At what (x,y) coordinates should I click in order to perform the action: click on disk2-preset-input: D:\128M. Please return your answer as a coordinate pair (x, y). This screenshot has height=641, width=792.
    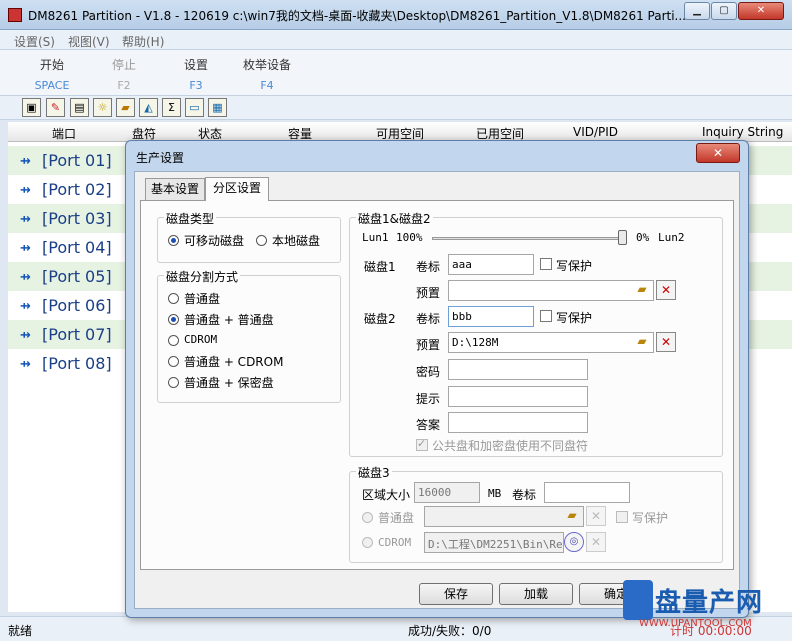
    Looking at the image, I should click on (551, 342).